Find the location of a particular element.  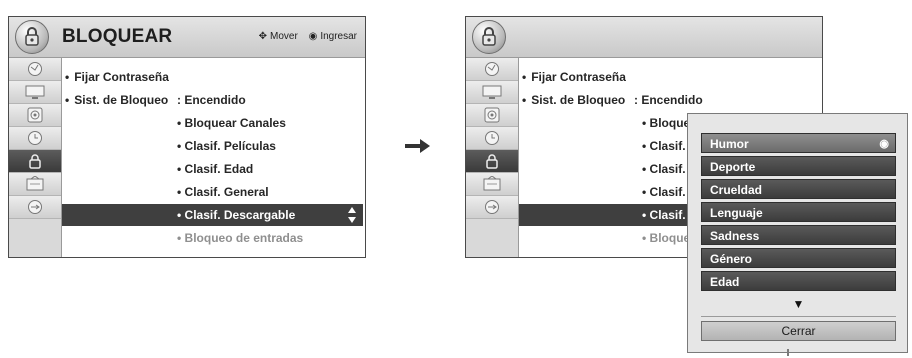

menu-item-downloadable-rating: • Clasif. is located at coordinates (664, 215).